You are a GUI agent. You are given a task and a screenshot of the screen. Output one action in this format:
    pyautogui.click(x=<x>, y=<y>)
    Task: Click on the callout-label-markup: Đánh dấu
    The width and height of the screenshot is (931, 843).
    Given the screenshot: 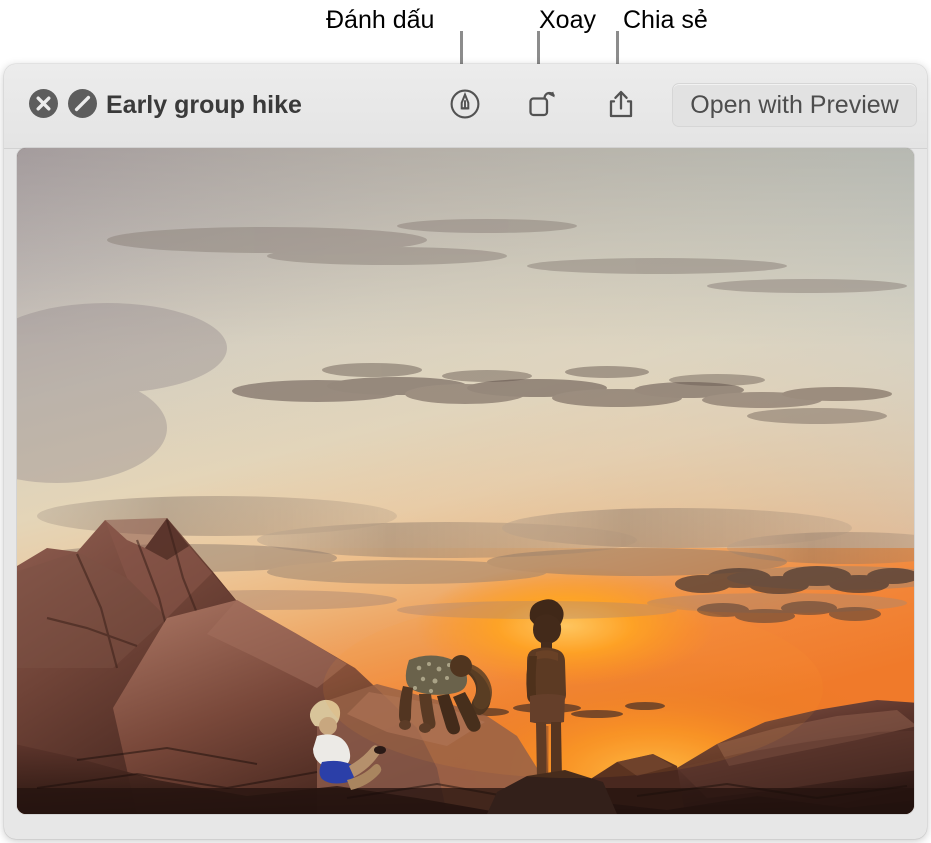 What is the action you would take?
    pyautogui.click(x=380, y=20)
    